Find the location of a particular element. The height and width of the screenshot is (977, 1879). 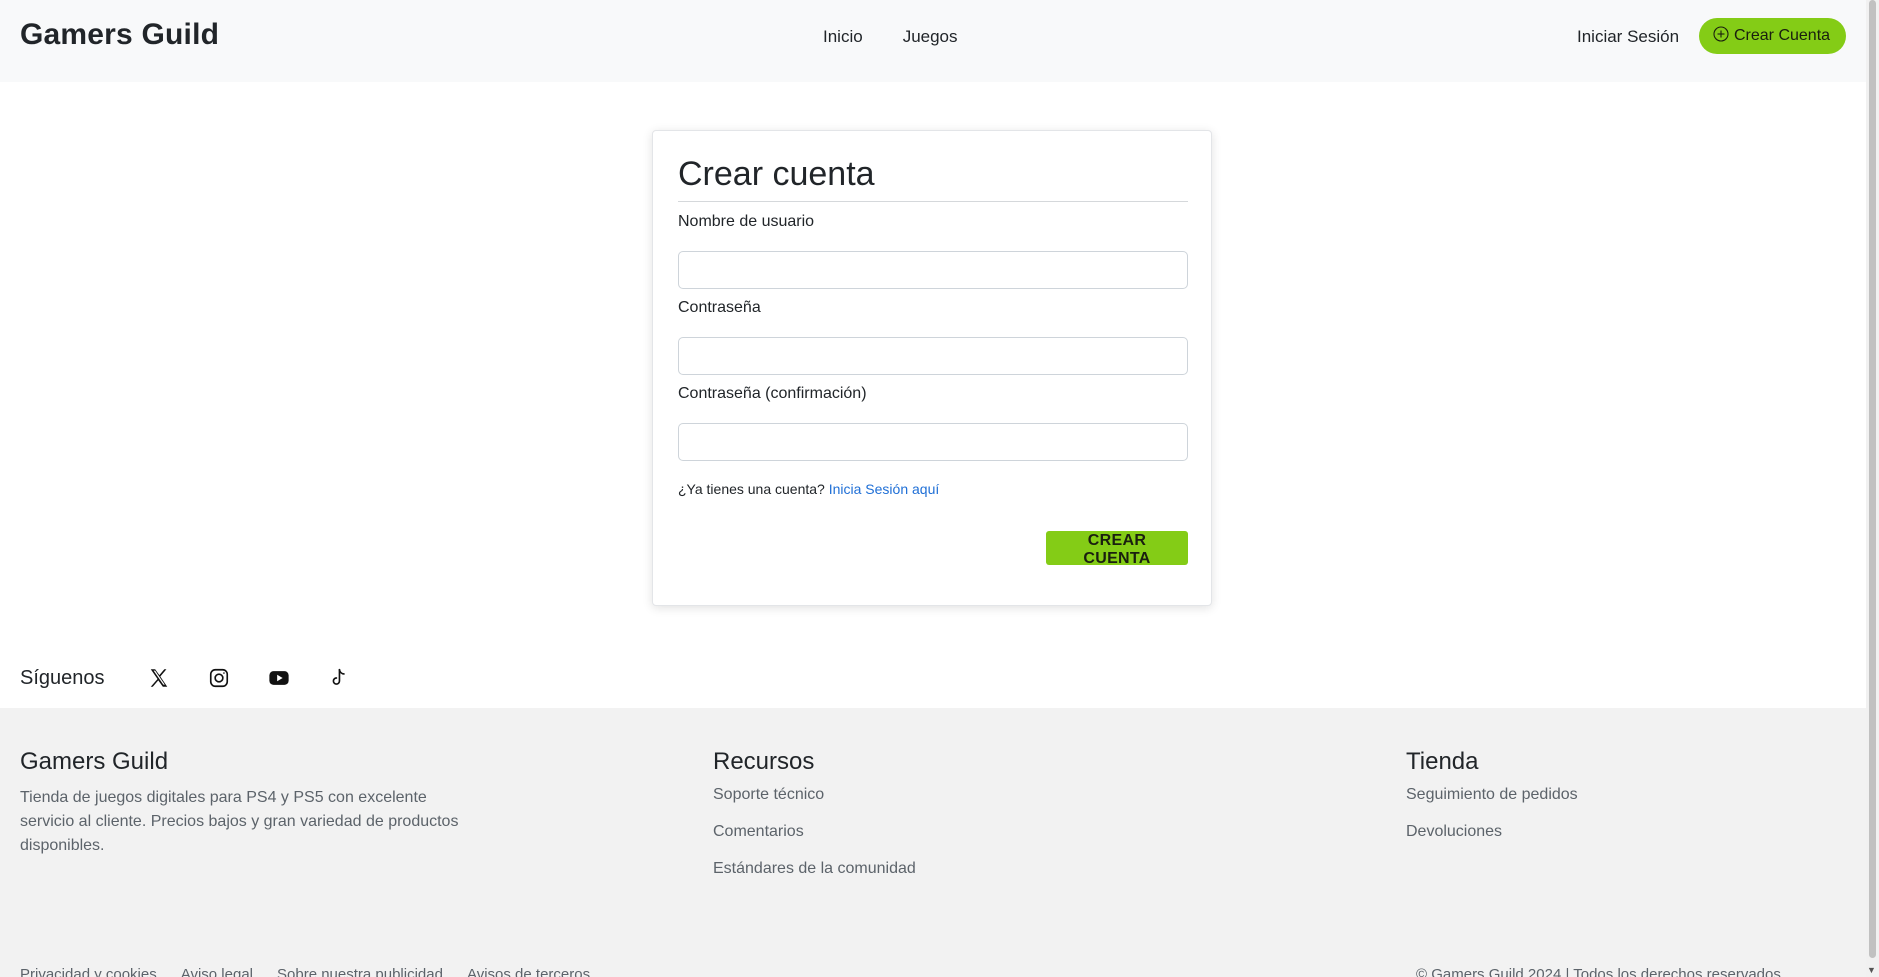

signup-button: Crear Cuenta is located at coordinates (1773, 36).